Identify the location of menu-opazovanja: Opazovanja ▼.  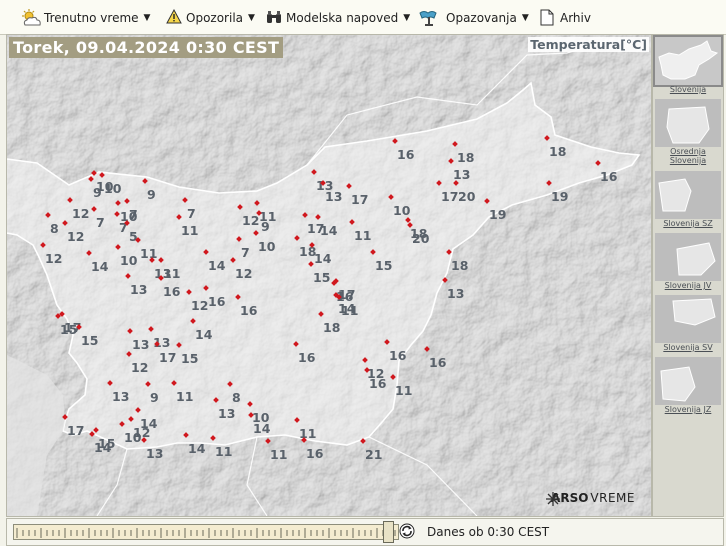
(473, 18).